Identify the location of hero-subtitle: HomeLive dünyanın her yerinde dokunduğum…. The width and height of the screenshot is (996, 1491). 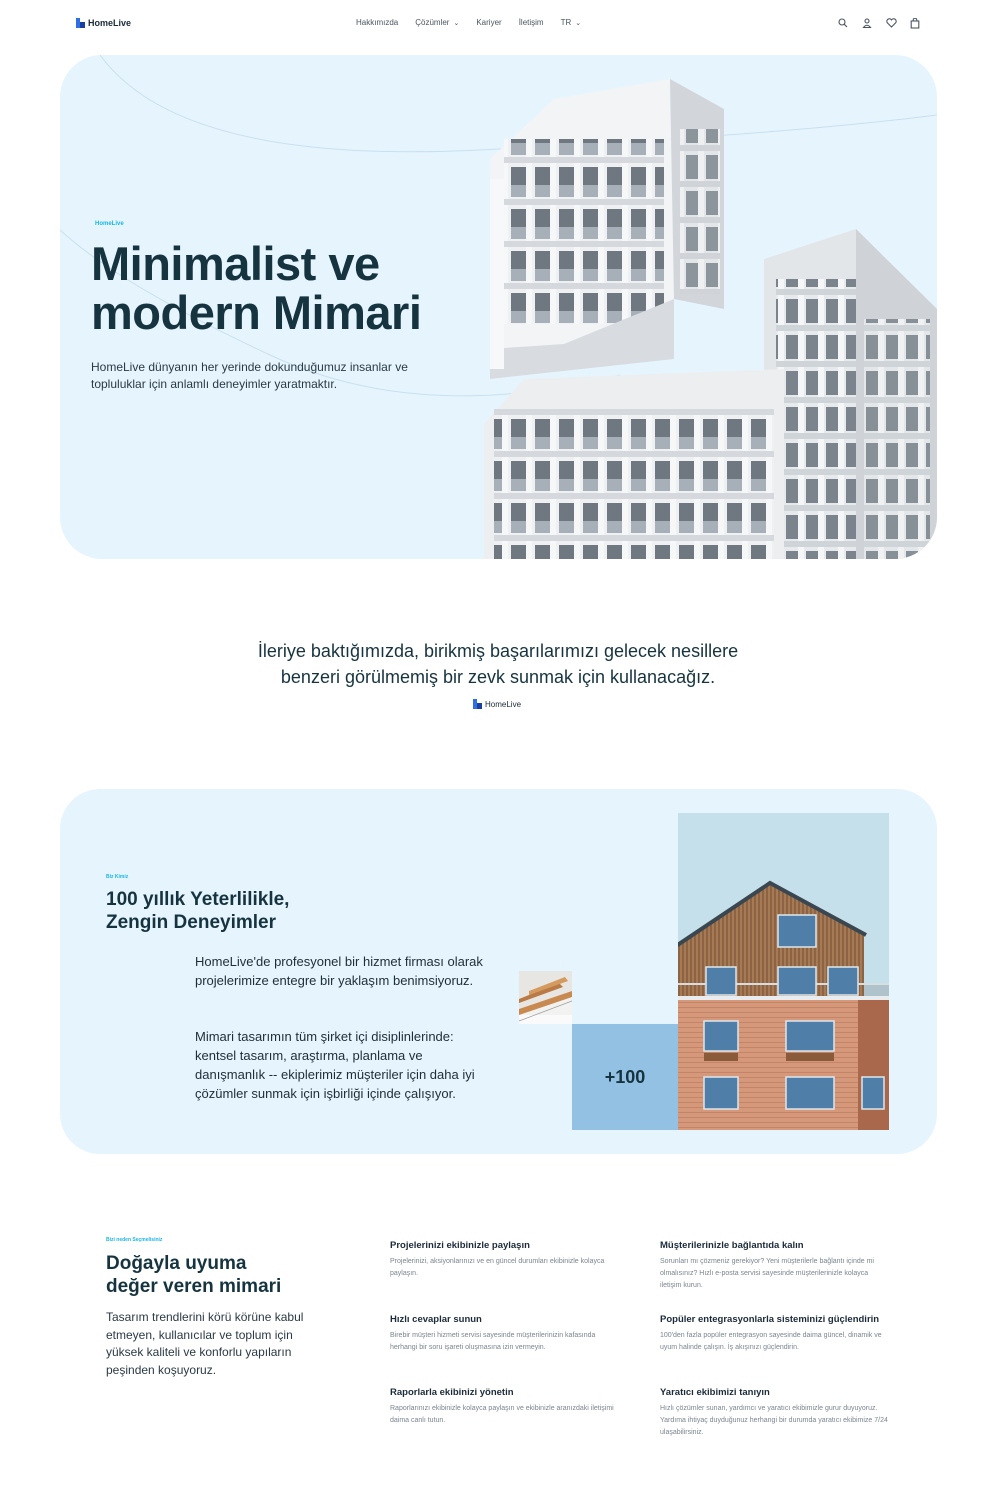
(249, 375).